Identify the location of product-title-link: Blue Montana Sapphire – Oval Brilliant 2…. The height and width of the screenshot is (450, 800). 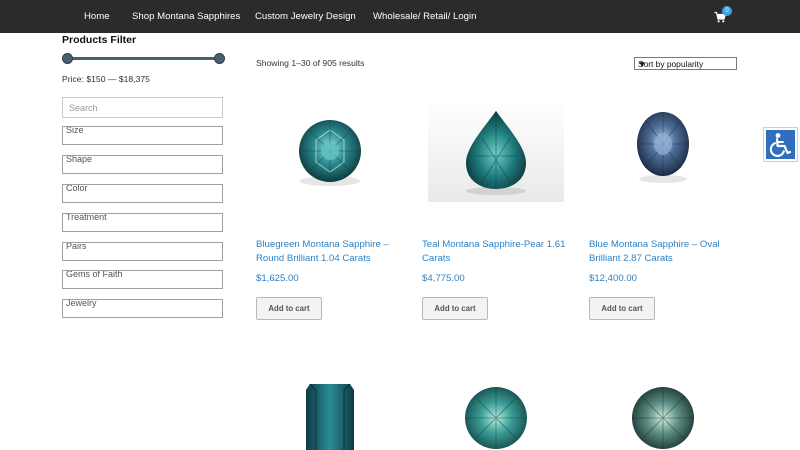
(664, 252).